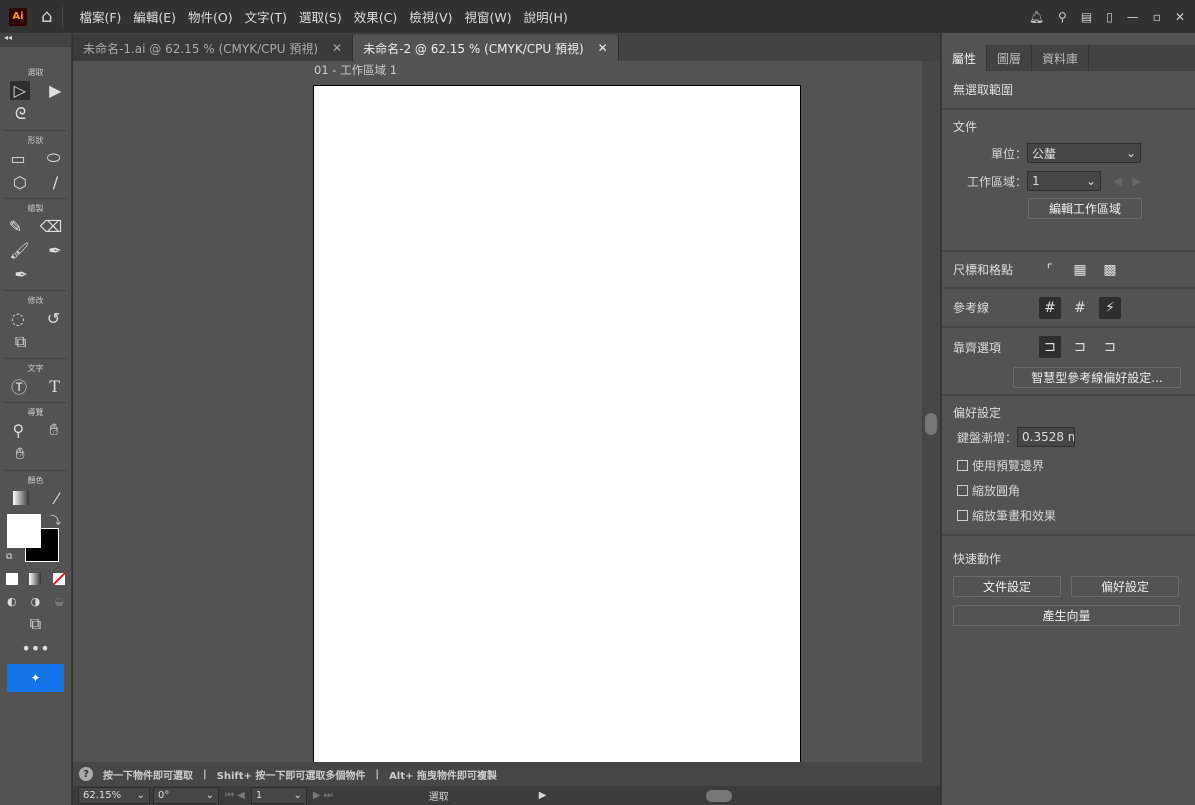  What do you see at coordinates (488, 16) in the screenshot?
I see `menu-window: 視窗(W)` at bounding box center [488, 16].